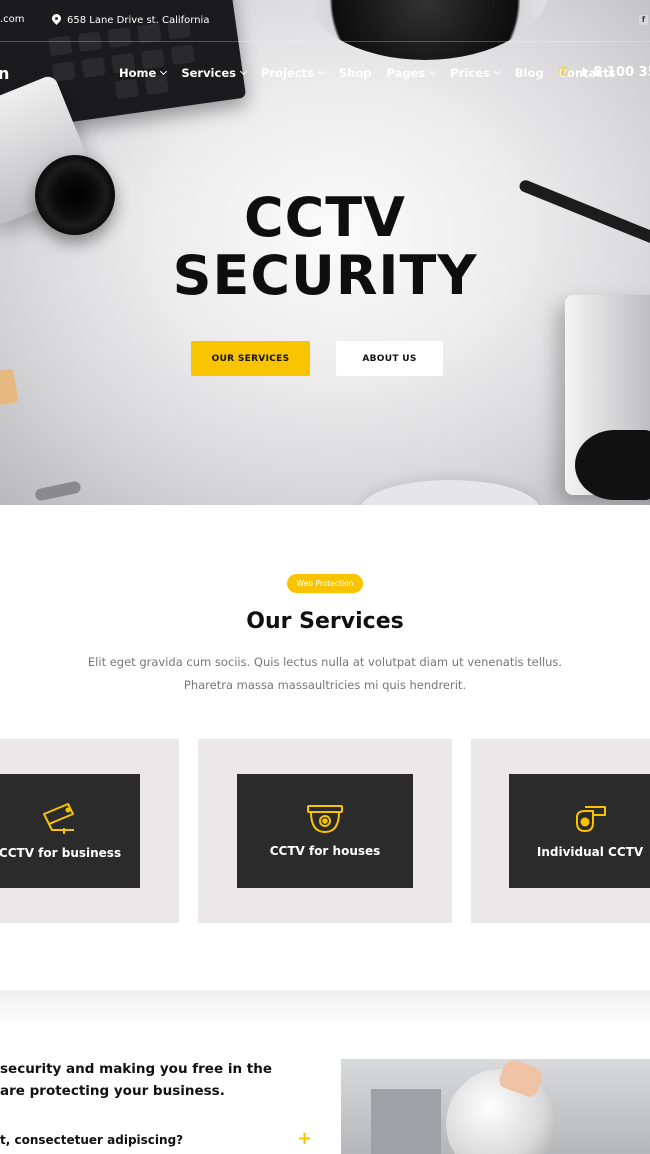 Image resolution: width=650 pixels, height=1154 pixels. What do you see at coordinates (614, 72) in the screenshot?
I see `phone-number: + 8 100 354` at bounding box center [614, 72].